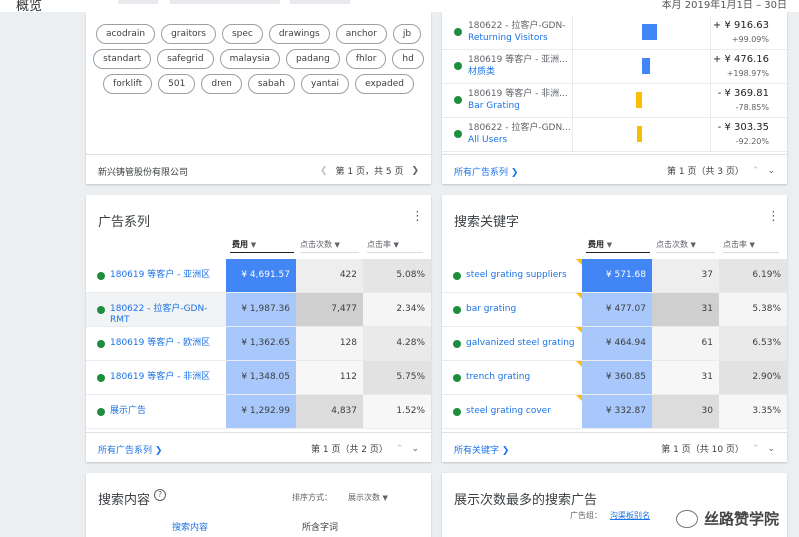 The image size is (799, 537). What do you see at coordinates (166, 377) in the screenshot?
I see `row-name-link: 180619 等客户 - 非洲区` at bounding box center [166, 377].